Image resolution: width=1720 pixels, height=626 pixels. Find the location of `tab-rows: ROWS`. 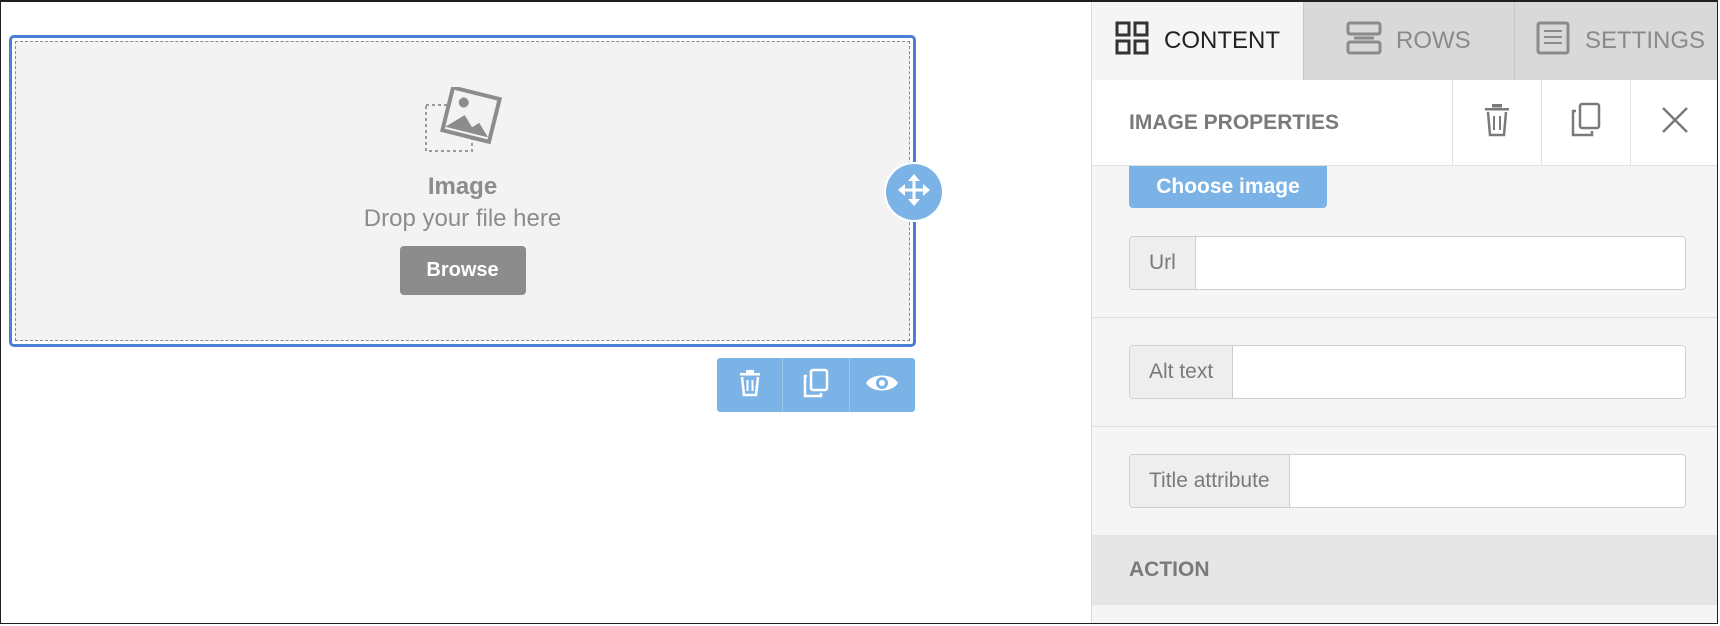

tab-rows: ROWS is located at coordinates (1409, 41).